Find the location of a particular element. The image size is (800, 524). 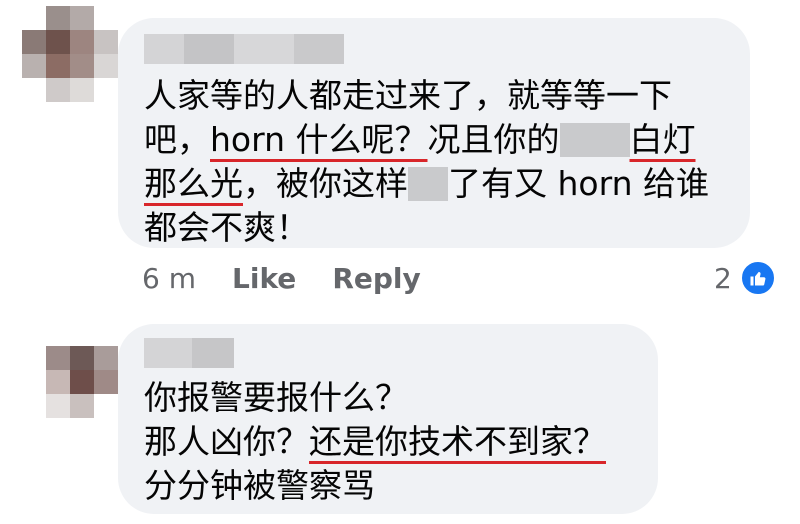

comment-line: 那么光，被你这样 了有又 horn 给谁 is located at coordinates (426, 184).